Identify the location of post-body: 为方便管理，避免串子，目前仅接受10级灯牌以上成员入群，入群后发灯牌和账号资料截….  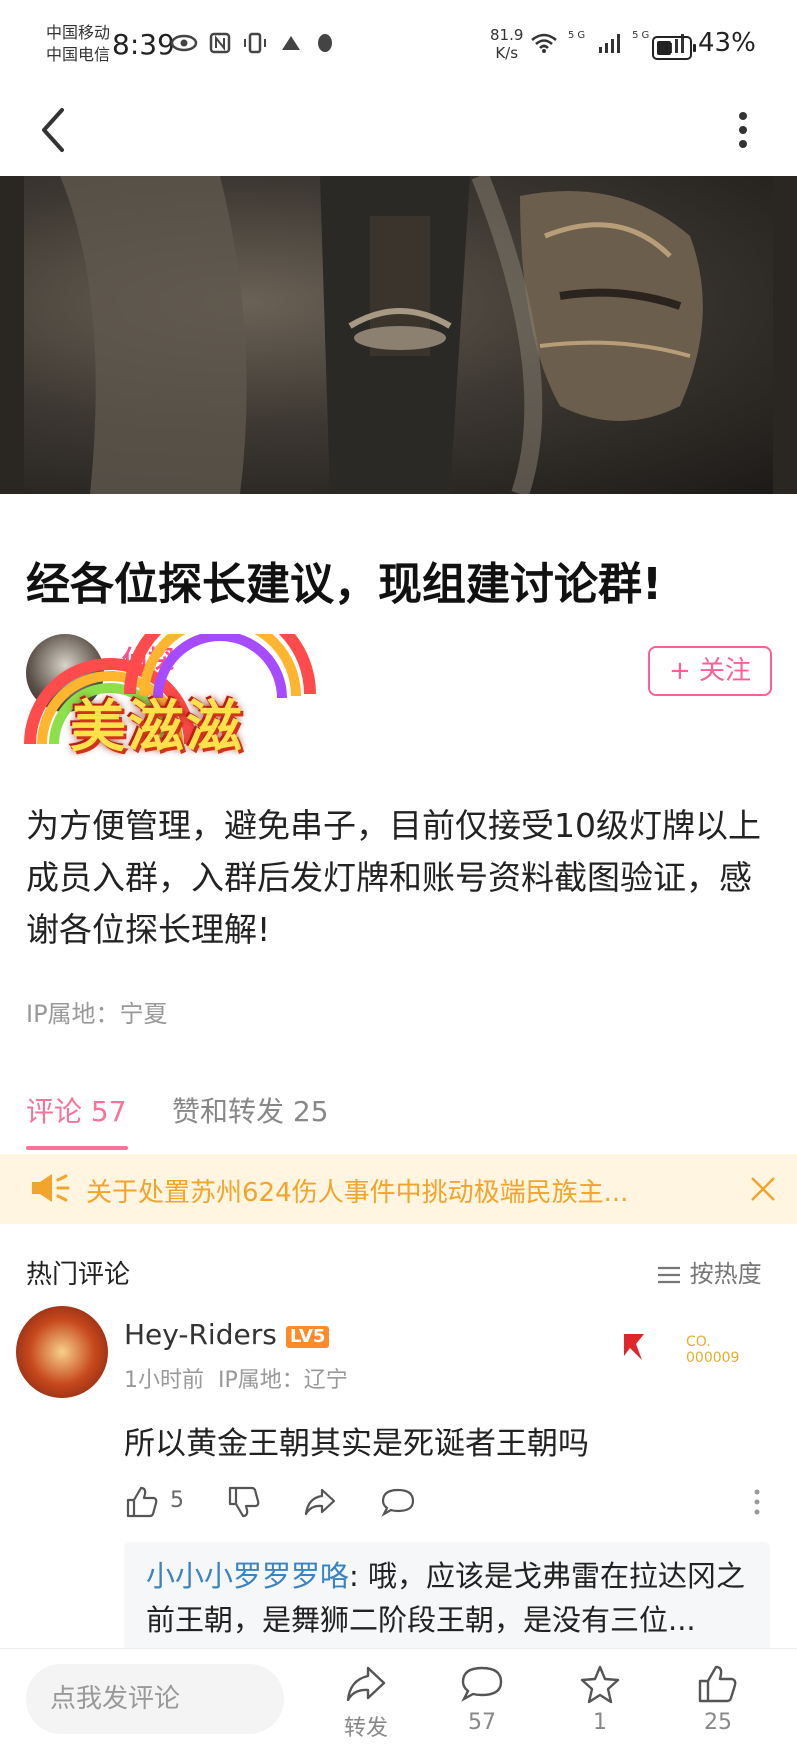
(393, 877).